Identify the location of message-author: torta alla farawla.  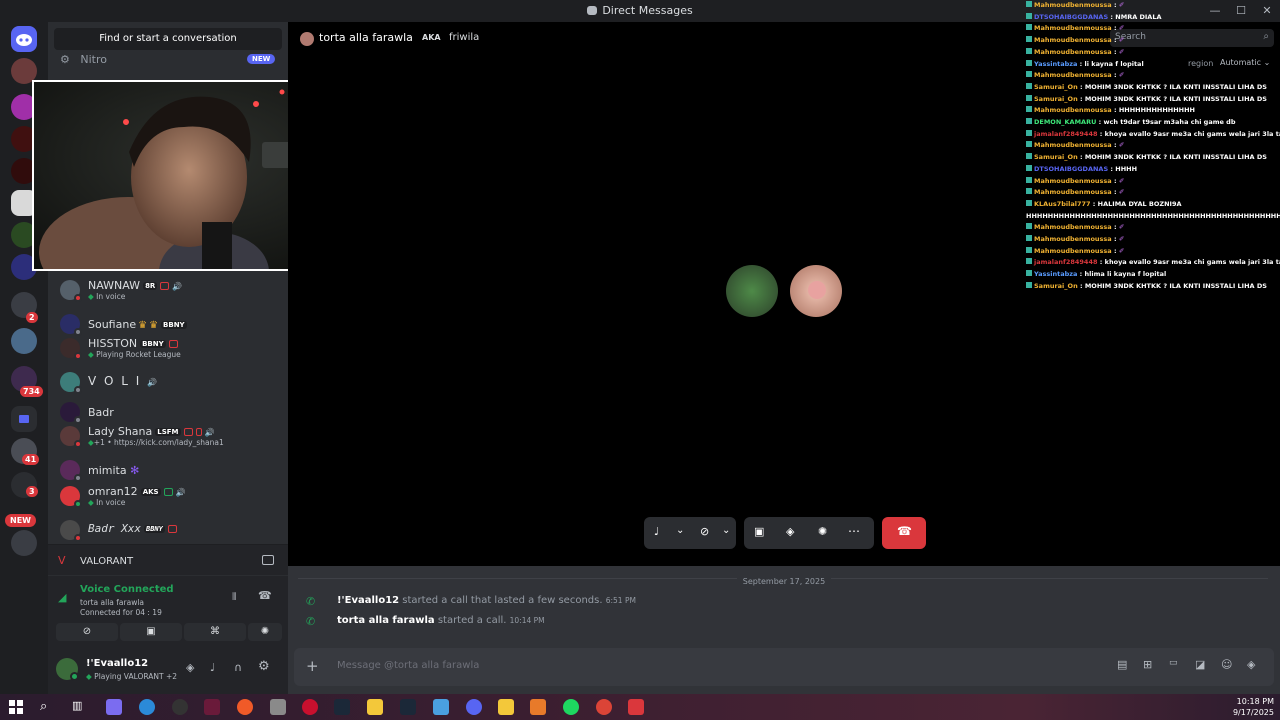
(386, 620).